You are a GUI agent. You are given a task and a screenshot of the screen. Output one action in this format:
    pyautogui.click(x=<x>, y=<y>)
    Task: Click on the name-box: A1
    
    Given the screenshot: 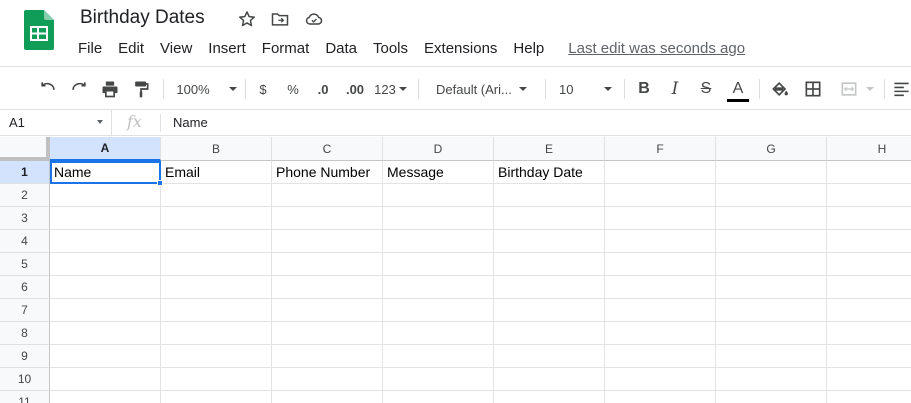 What is the action you would take?
    pyautogui.click(x=56, y=123)
    